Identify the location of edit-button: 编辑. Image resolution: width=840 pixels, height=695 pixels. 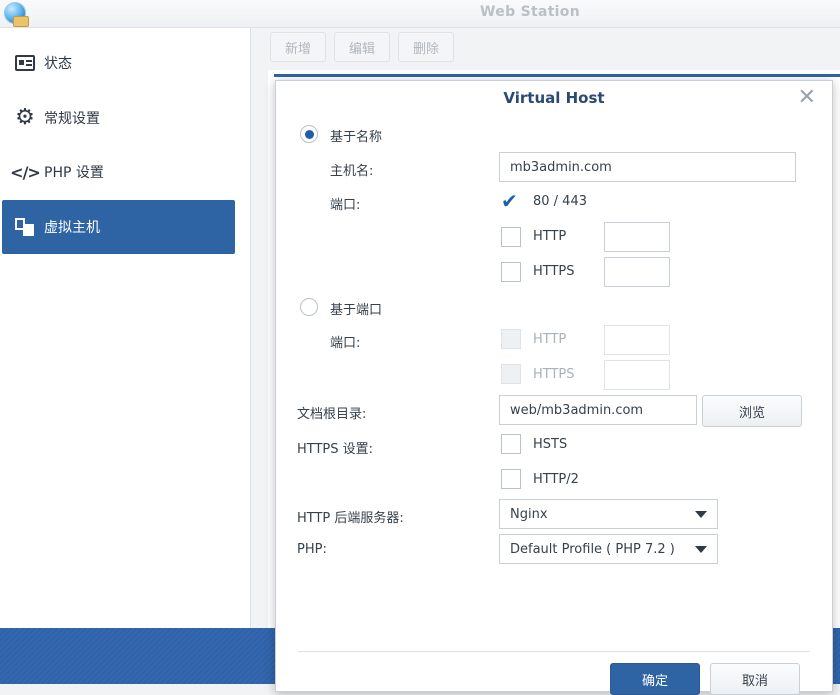
(362, 47).